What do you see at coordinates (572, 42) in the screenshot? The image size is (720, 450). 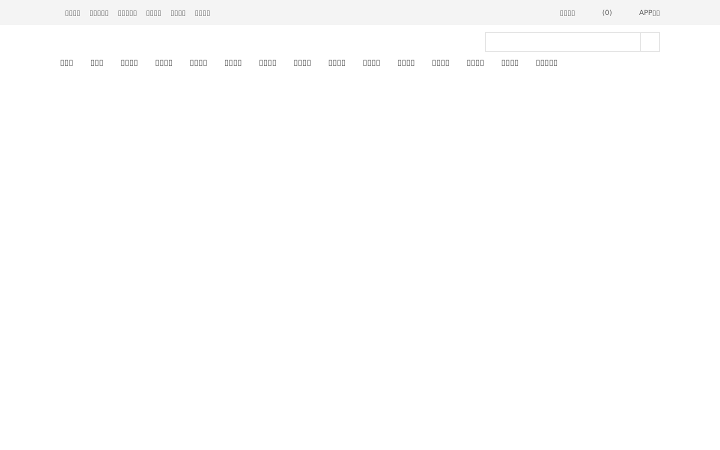 I see `search-field` at bounding box center [572, 42].